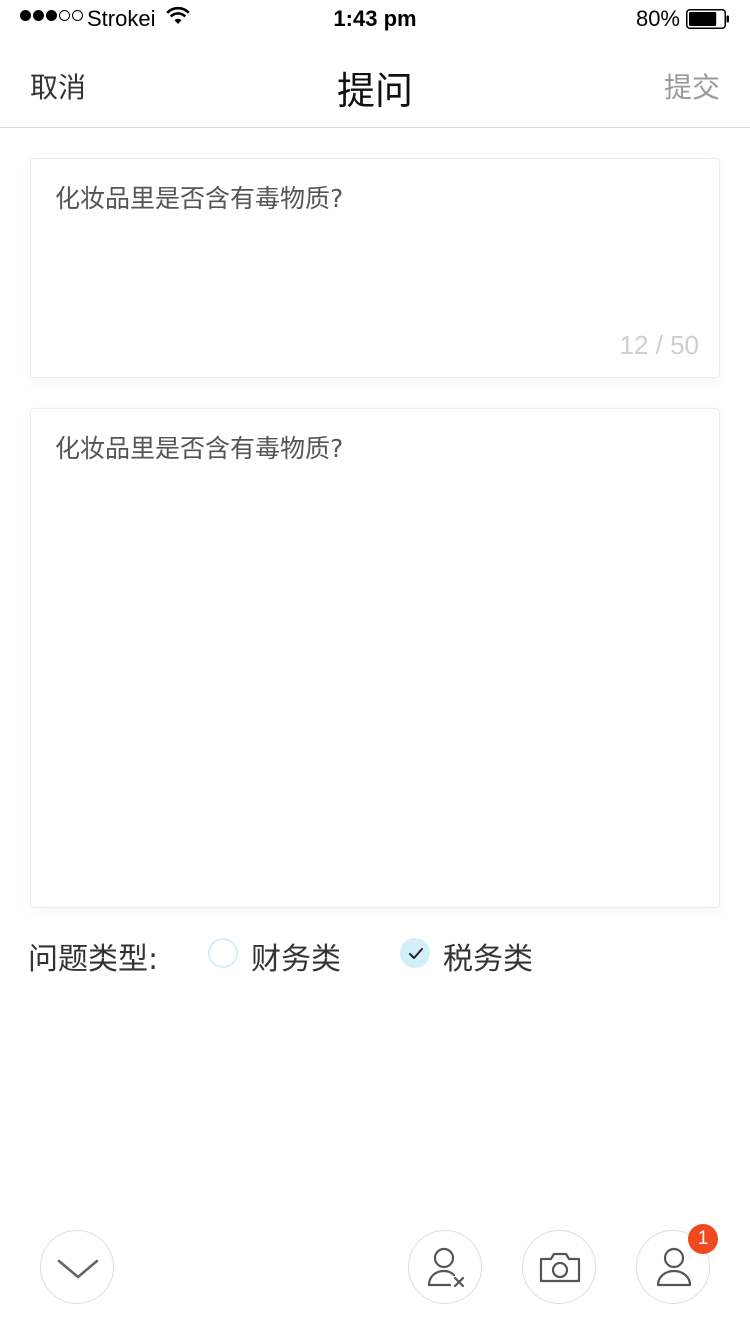  I want to click on nav-bar: 取消 提问 提交, so click(375, 84).